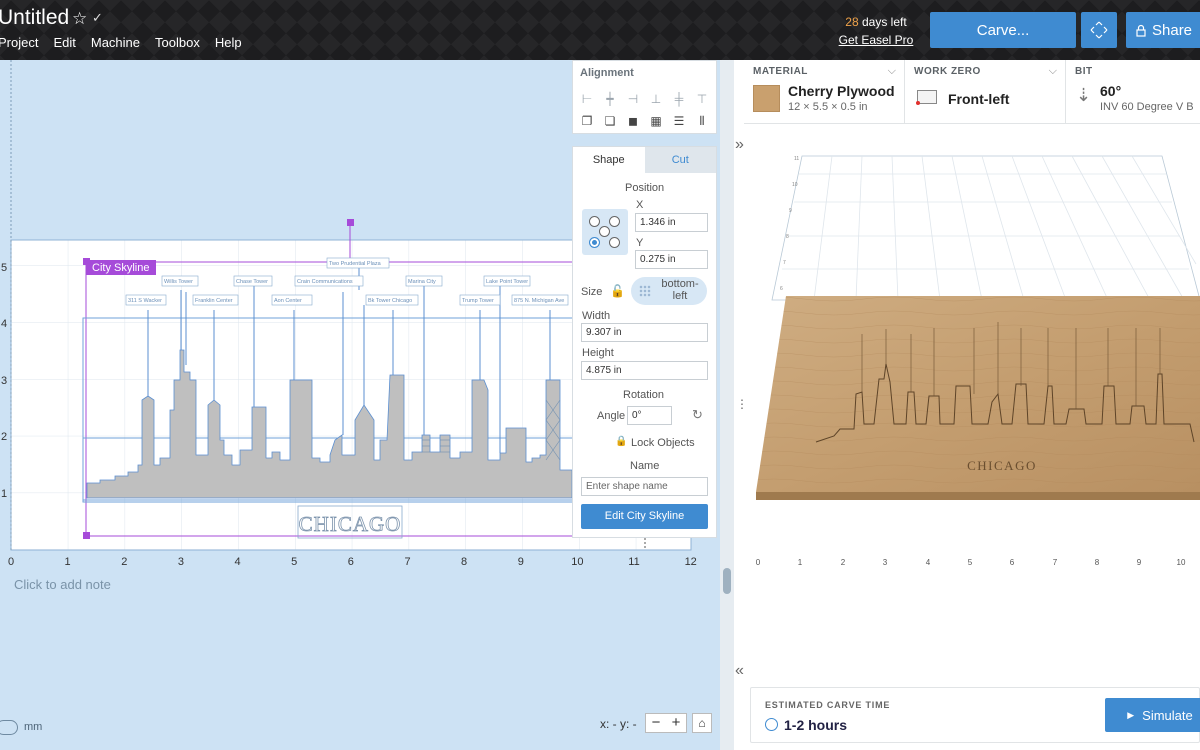 Image resolution: width=1200 pixels, height=750 pixels. Describe the element at coordinates (649, 415) in the screenshot. I see `angle-input: 0°` at that location.